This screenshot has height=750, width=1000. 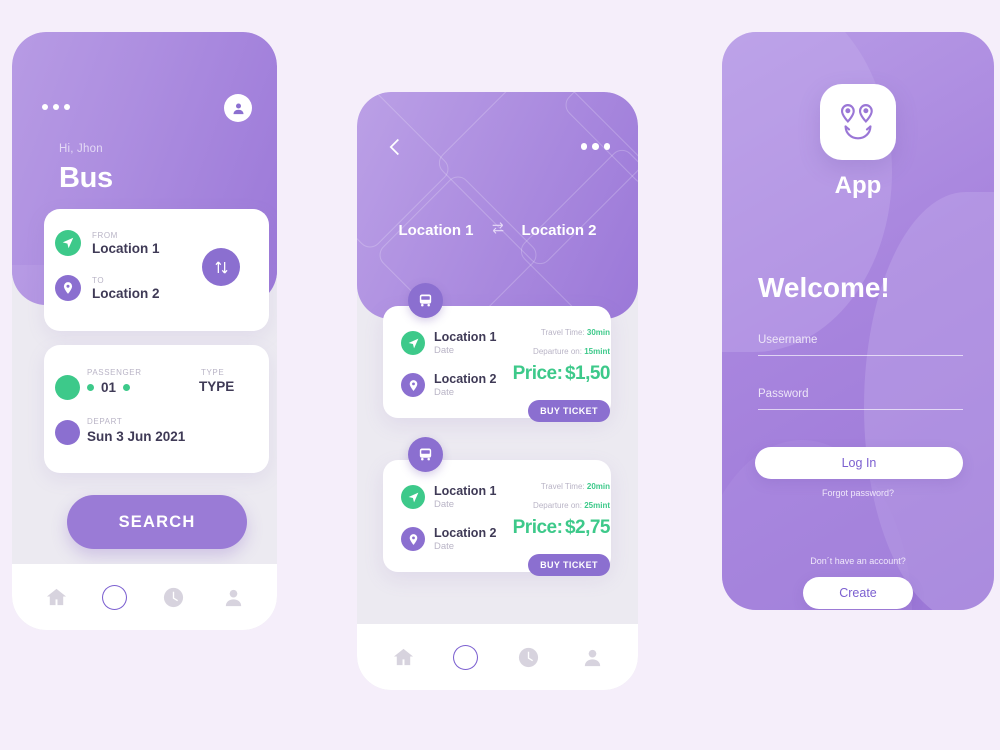 I want to click on passenger-count: 01, so click(x=109, y=387).